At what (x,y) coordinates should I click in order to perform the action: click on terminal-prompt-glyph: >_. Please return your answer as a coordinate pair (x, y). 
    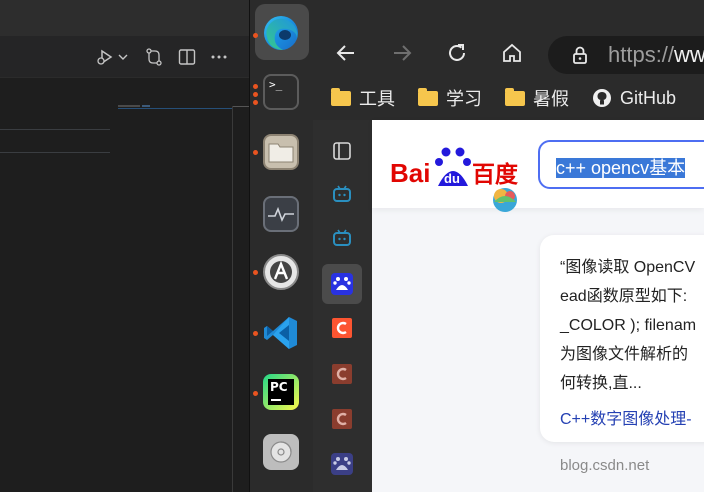
    Looking at the image, I should click on (276, 84).